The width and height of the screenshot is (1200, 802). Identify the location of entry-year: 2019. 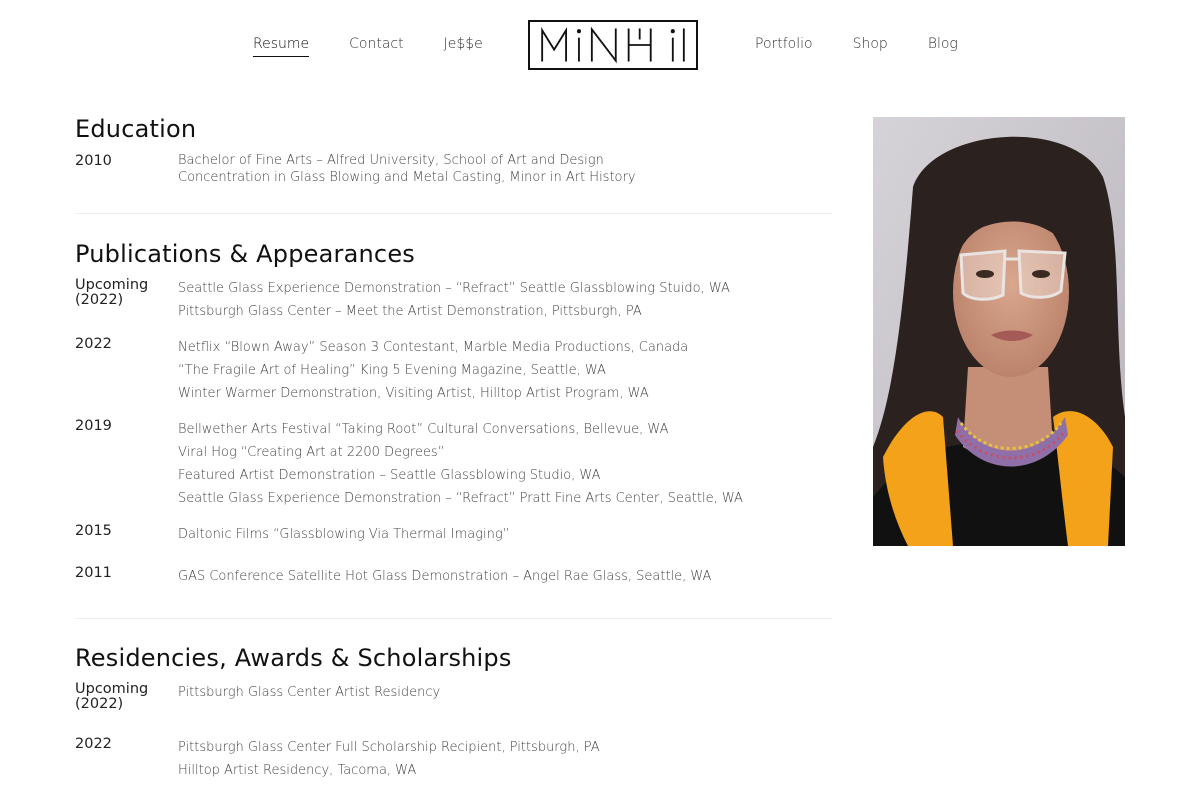
(93, 426).